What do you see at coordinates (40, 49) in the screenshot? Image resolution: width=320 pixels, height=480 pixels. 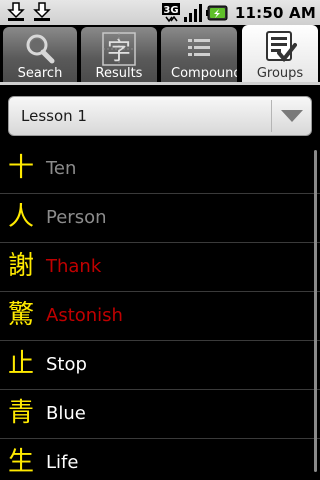 I see `search-icon` at bounding box center [40, 49].